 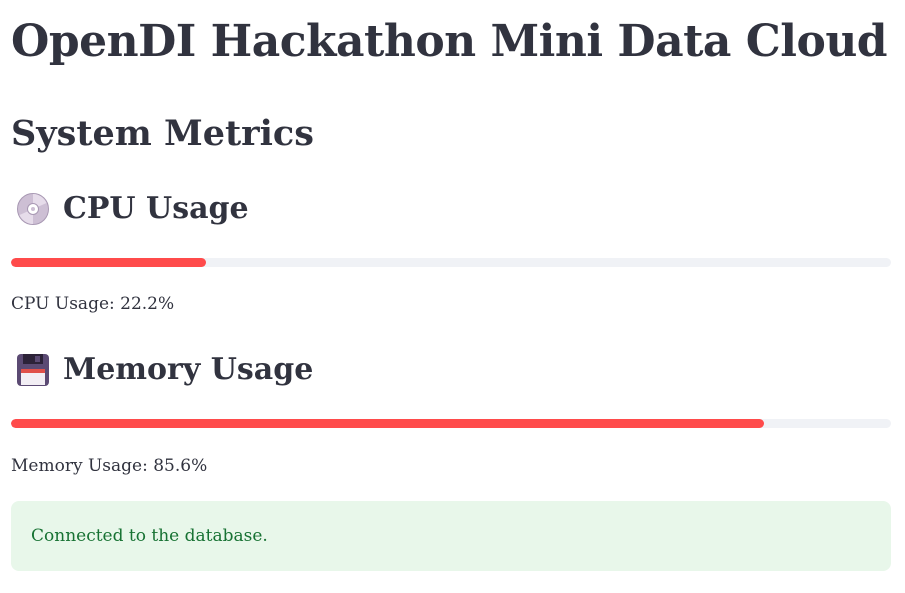 I want to click on memory-usage-text: Memory Usage: 85.6%, so click(x=109, y=466).